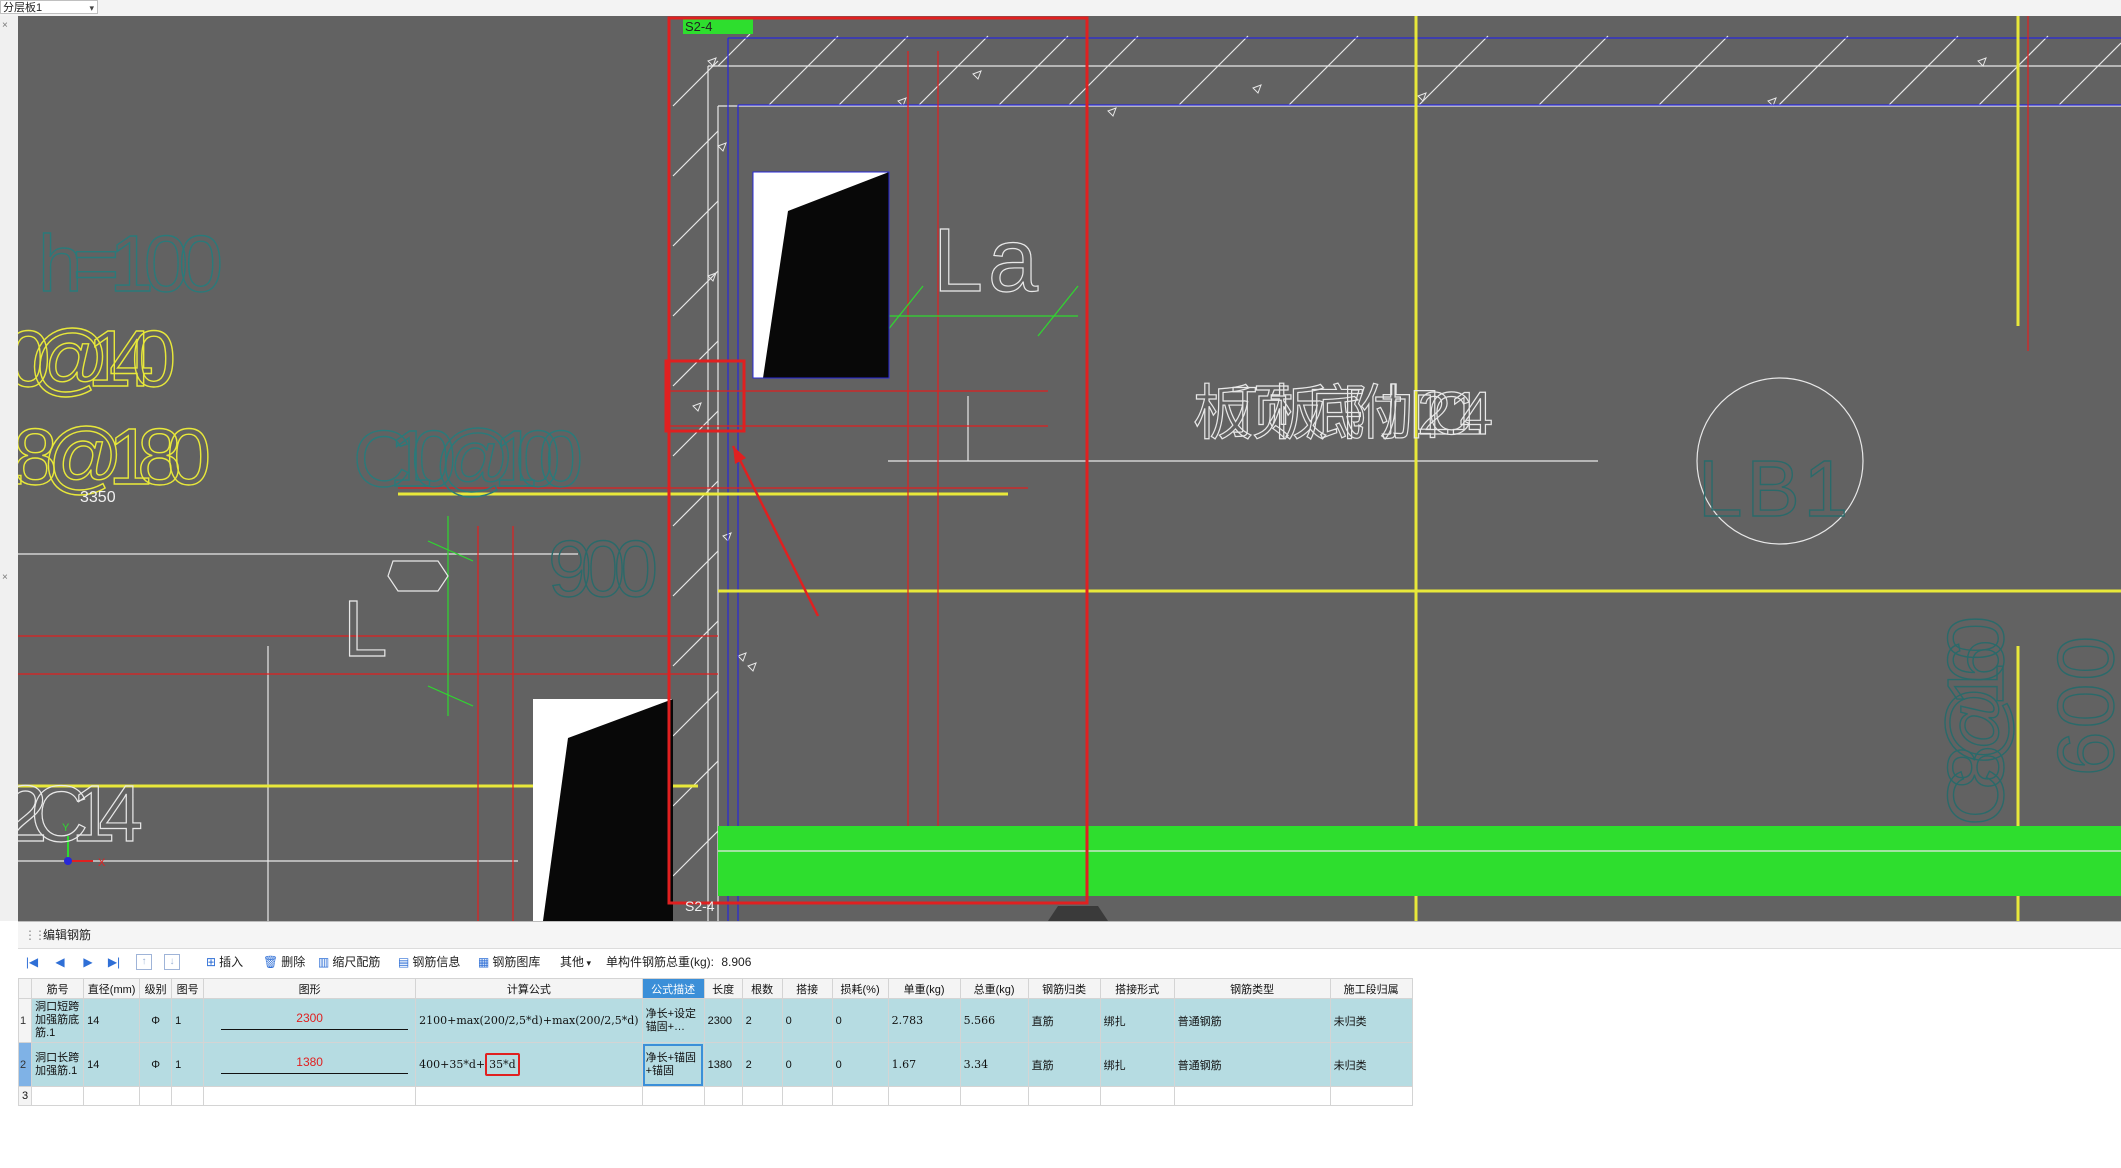  What do you see at coordinates (25, 1020) in the screenshot?
I see `row-number: 1` at bounding box center [25, 1020].